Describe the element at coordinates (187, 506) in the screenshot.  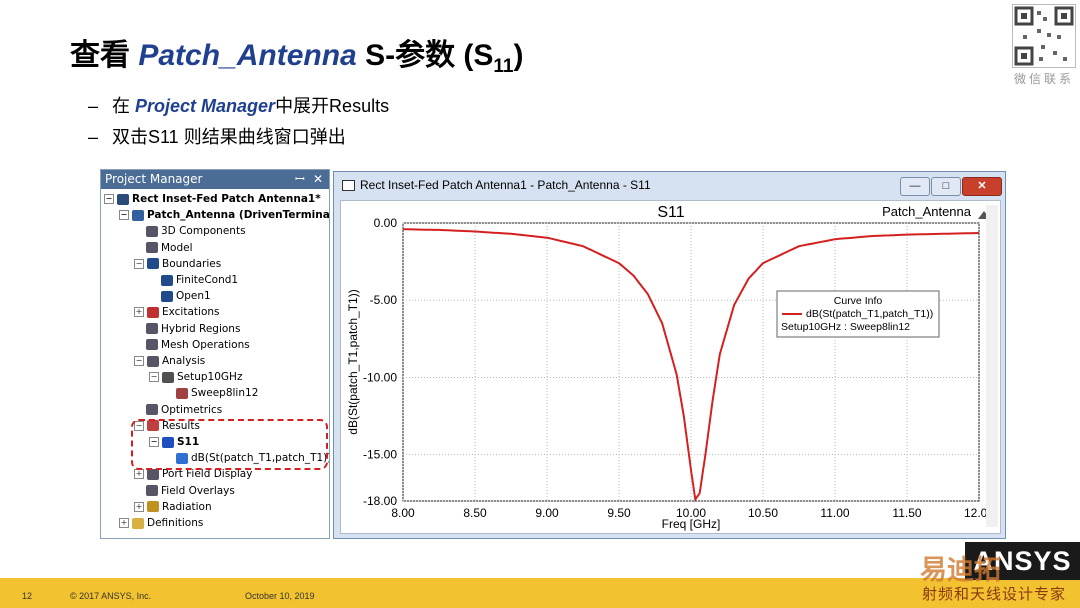
I see `tree-item-label: Radiation` at that location.